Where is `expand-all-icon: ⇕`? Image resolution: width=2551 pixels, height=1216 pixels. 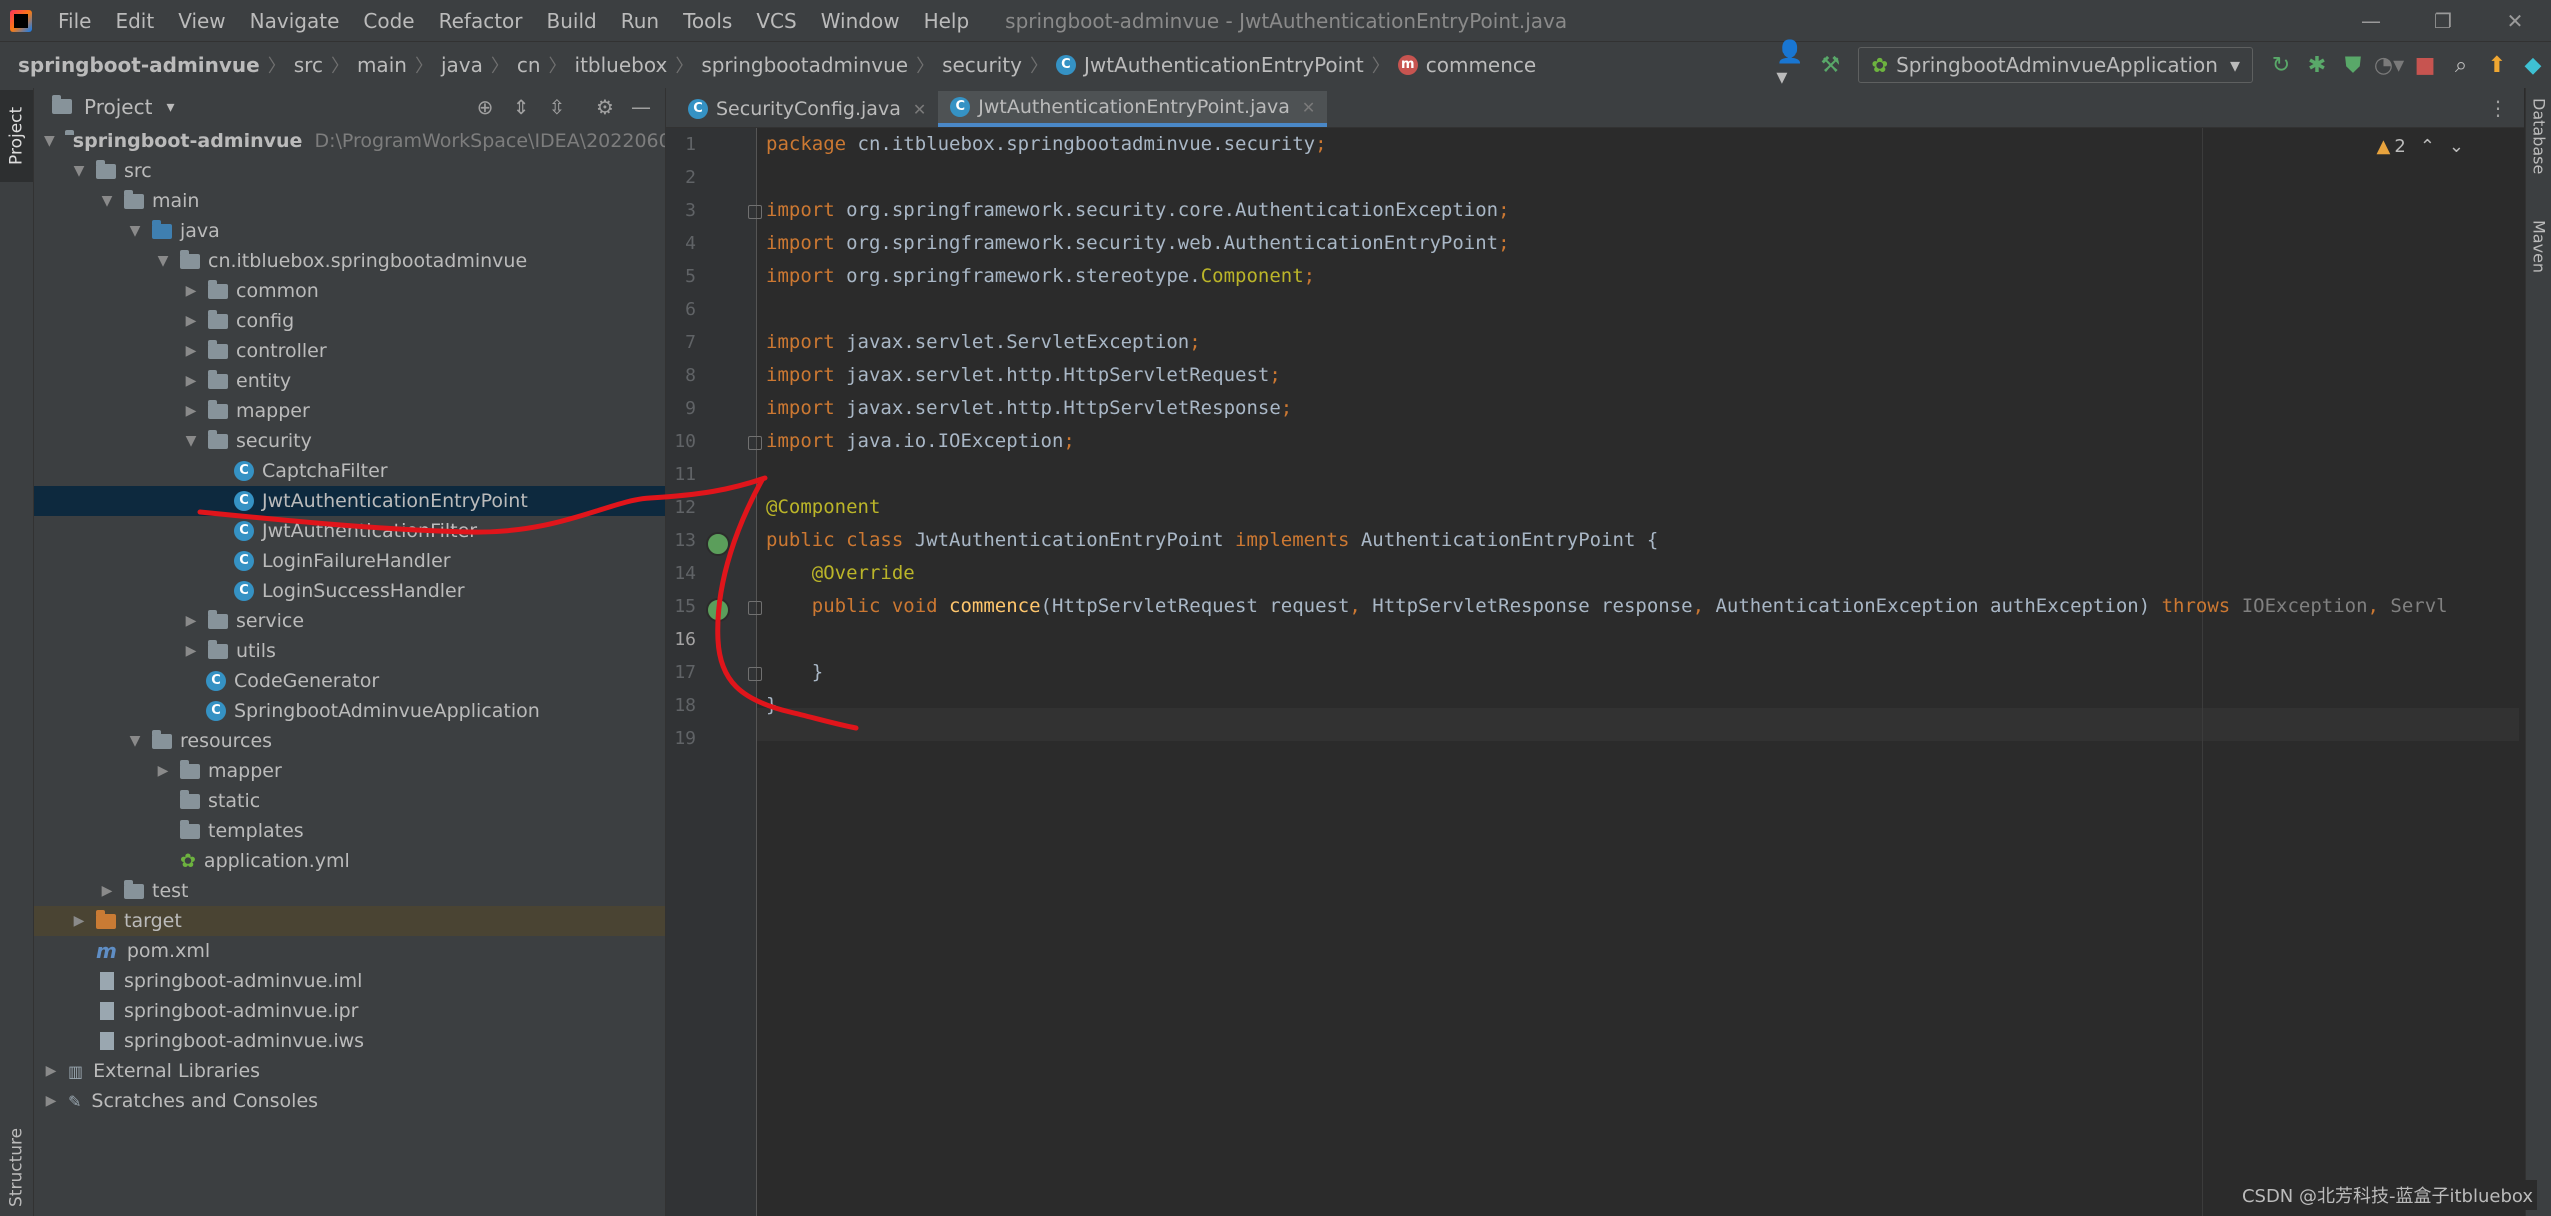 expand-all-icon: ⇕ is located at coordinates (521, 106).